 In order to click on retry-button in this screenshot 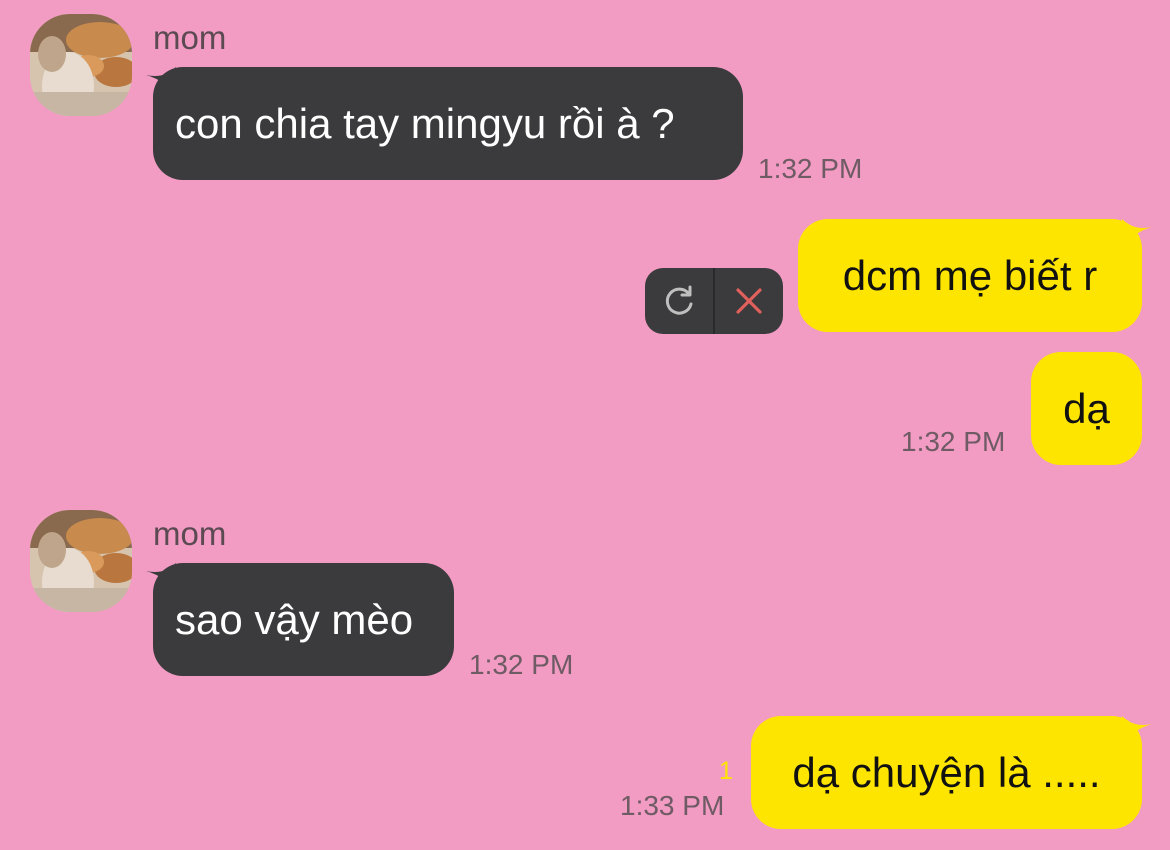, I will do `click(679, 301)`.